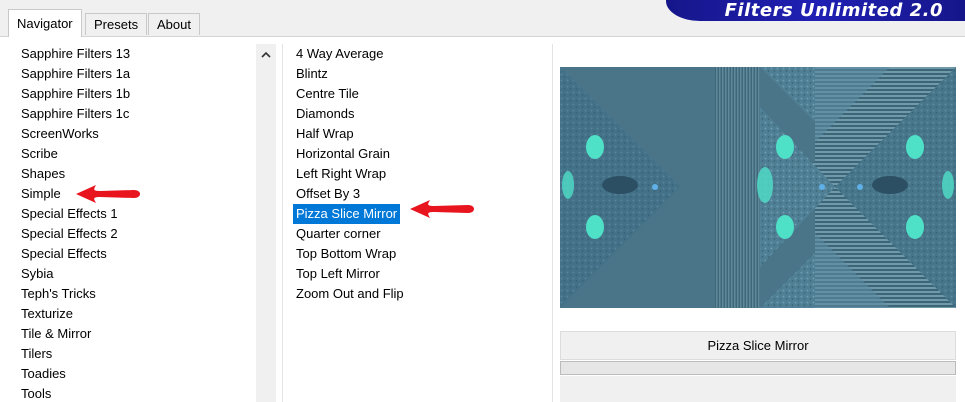 The height and width of the screenshot is (402, 965). What do you see at coordinates (36, 393) in the screenshot?
I see `category-item: Tools` at bounding box center [36, 393].